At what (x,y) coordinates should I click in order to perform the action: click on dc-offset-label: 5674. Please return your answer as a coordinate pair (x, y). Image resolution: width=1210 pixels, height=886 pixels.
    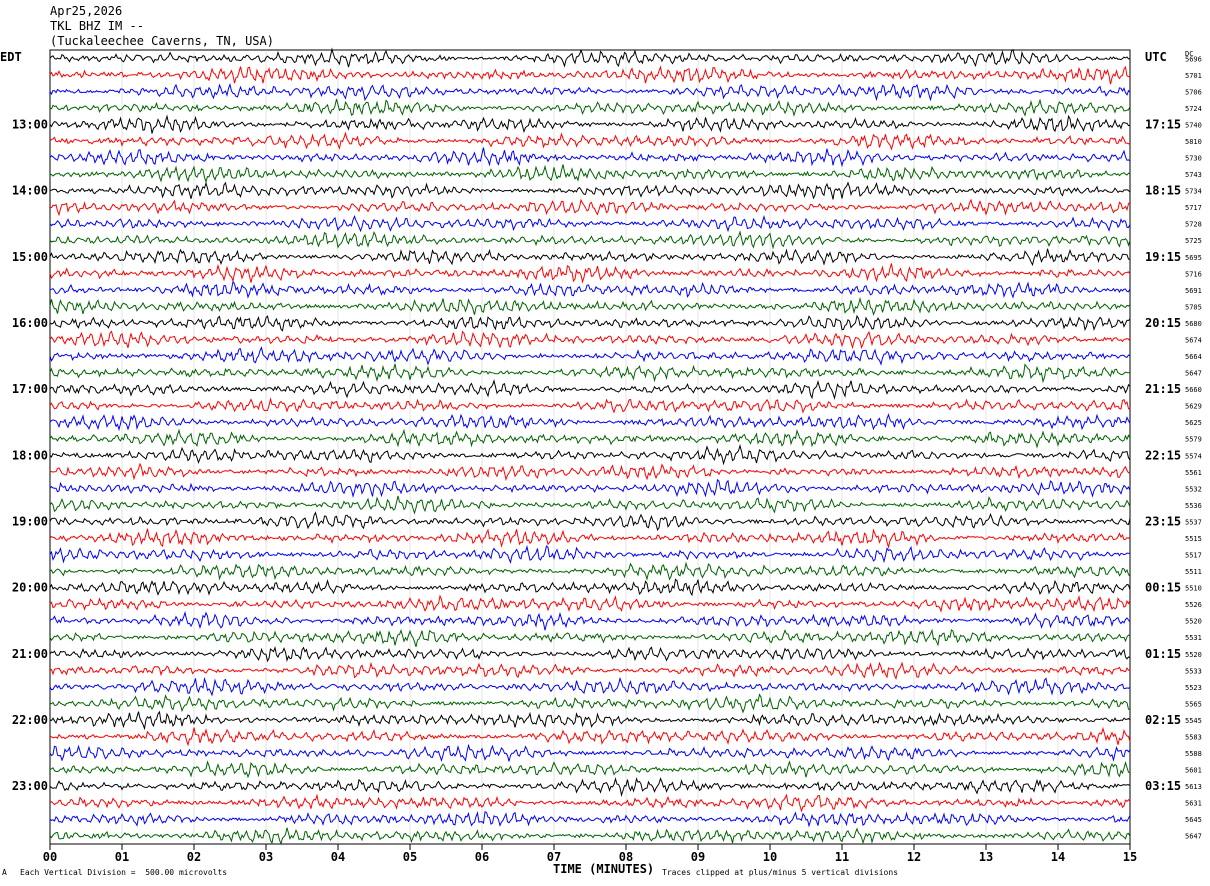
    Looking at the image, I should click on (1193, 340).